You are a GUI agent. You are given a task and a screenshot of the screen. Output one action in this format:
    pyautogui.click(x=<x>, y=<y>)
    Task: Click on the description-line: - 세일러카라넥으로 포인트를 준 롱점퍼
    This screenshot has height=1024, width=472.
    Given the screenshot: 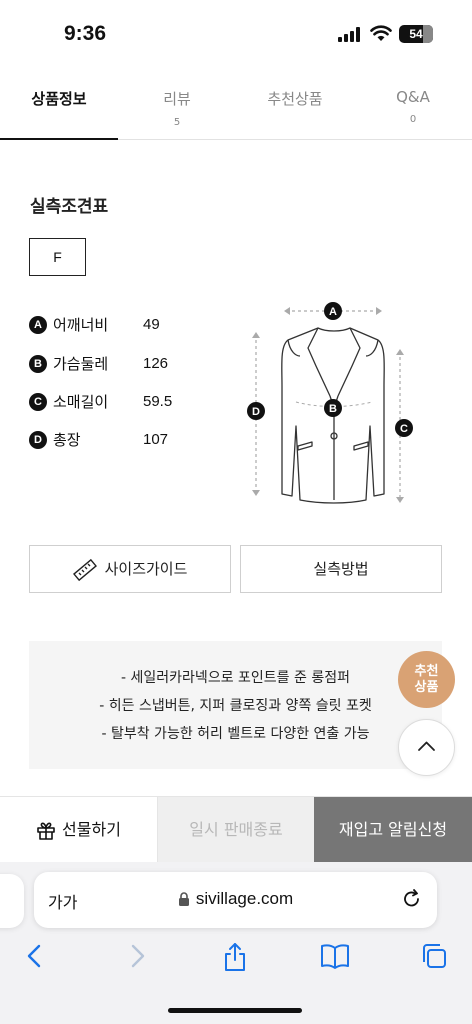 What is the action you would take?
    pyautogui.click(x=235, y=678)
    